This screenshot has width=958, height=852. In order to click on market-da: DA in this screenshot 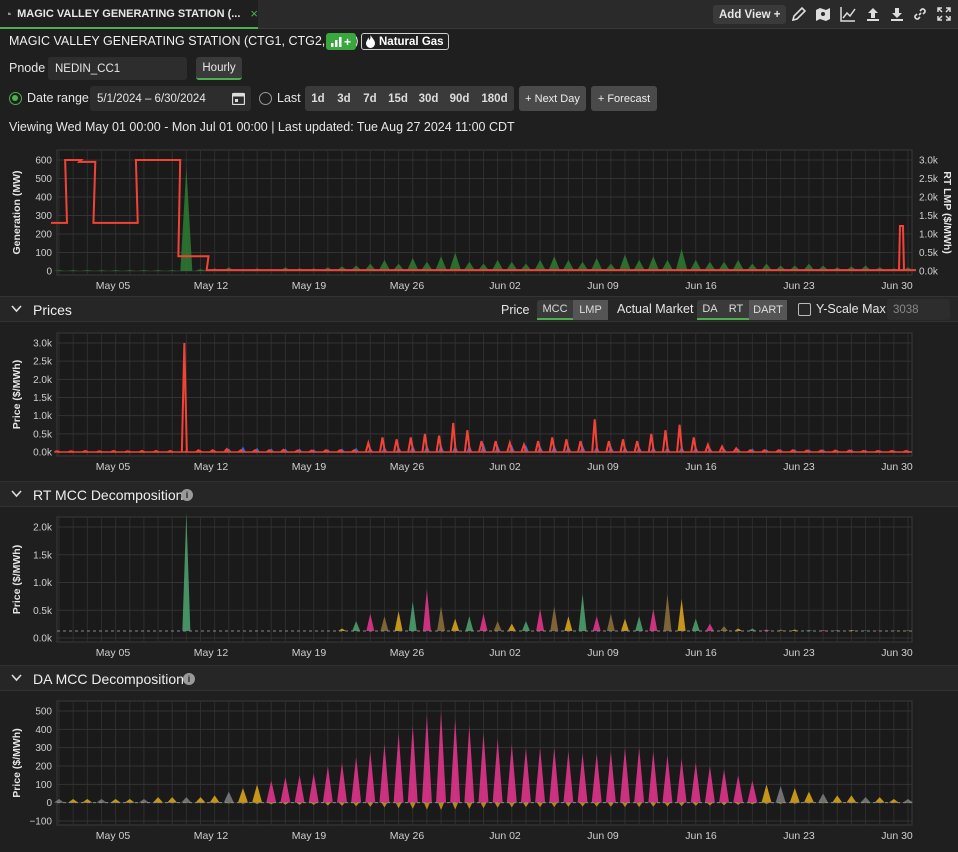, I will do `click(710, 310)`.